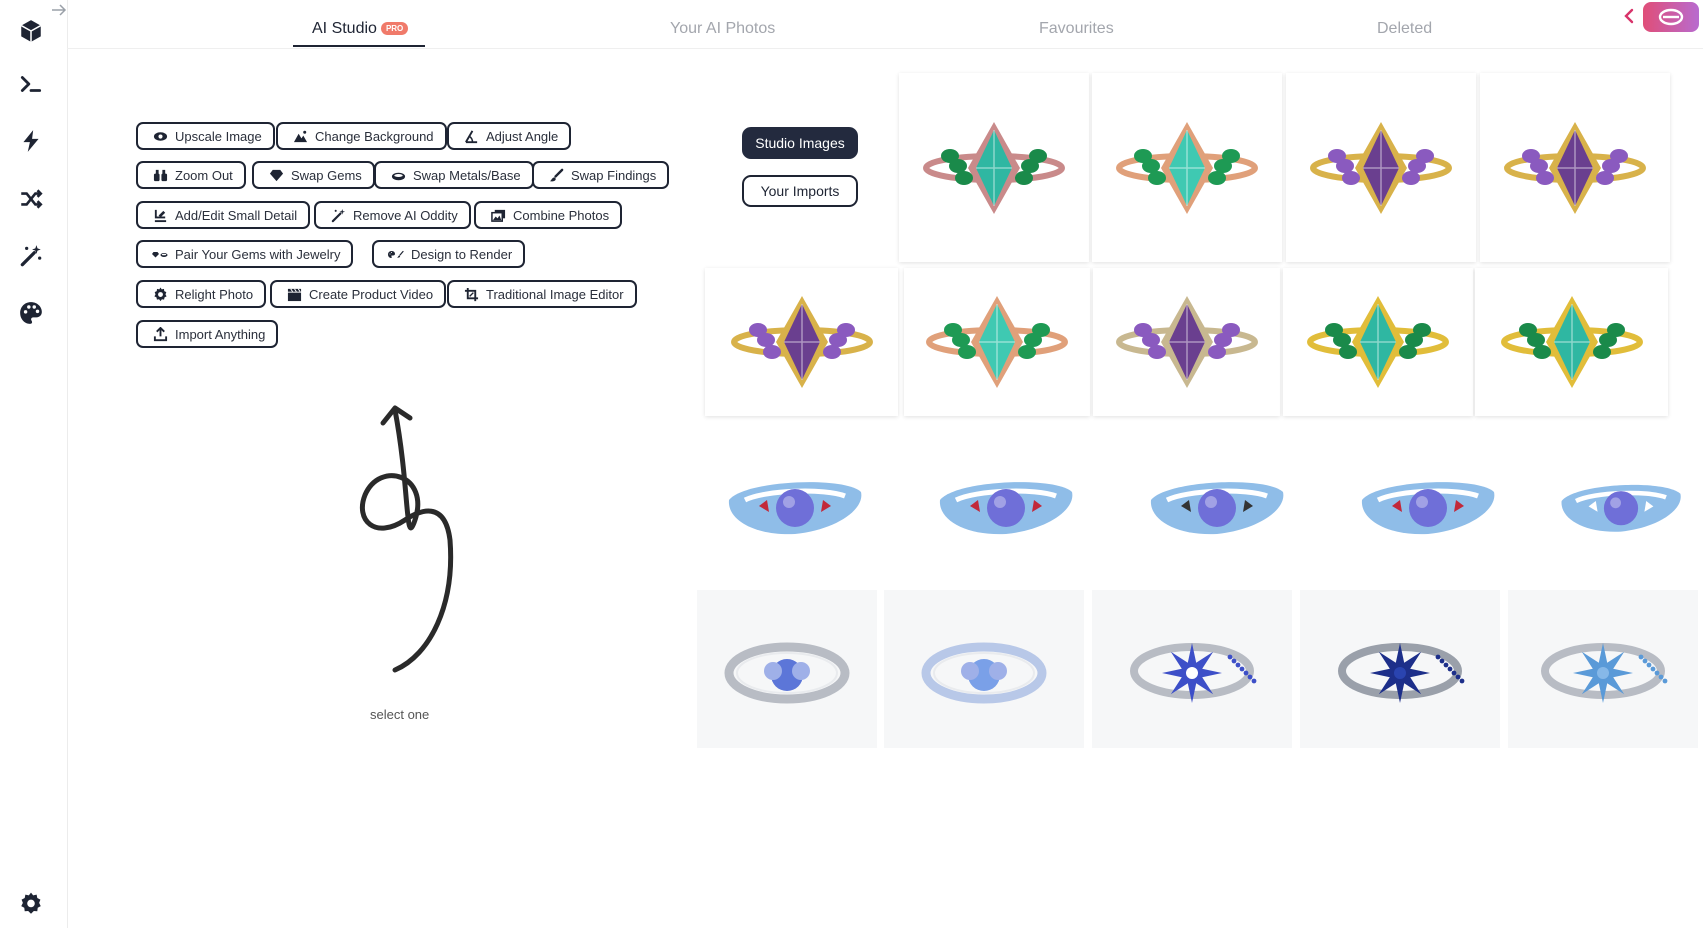  Describe the element at coordinates (204, 175) in the screenshot. I see `tool-label: Zoom Out` at that location.